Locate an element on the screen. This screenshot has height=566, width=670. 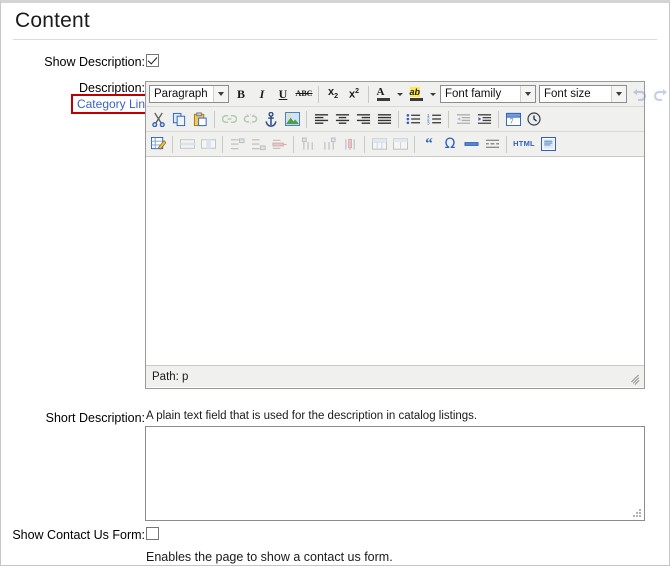
bullet-list-icon is located at coordinates (413, 119).